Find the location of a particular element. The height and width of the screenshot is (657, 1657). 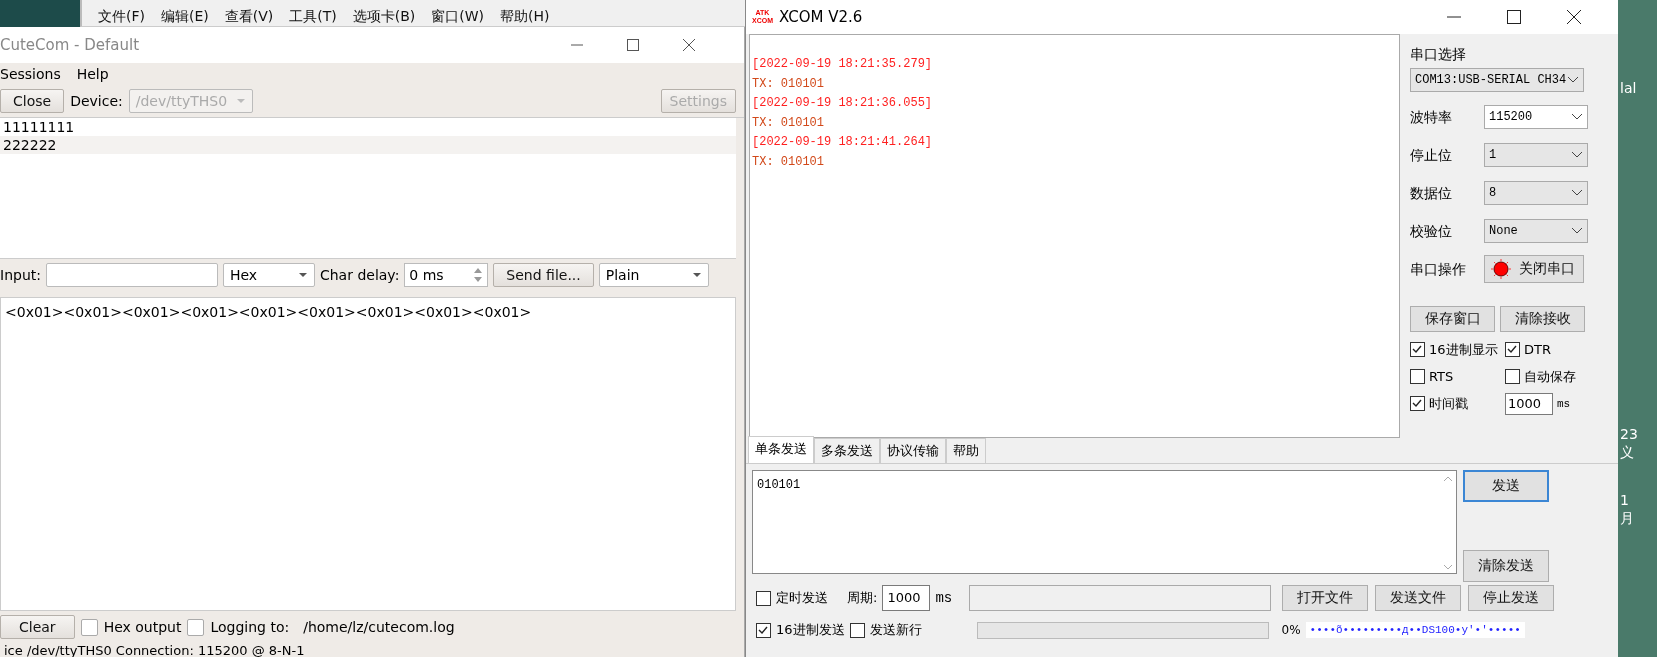

history-item: 222222 is located at coordinates (368, 145).